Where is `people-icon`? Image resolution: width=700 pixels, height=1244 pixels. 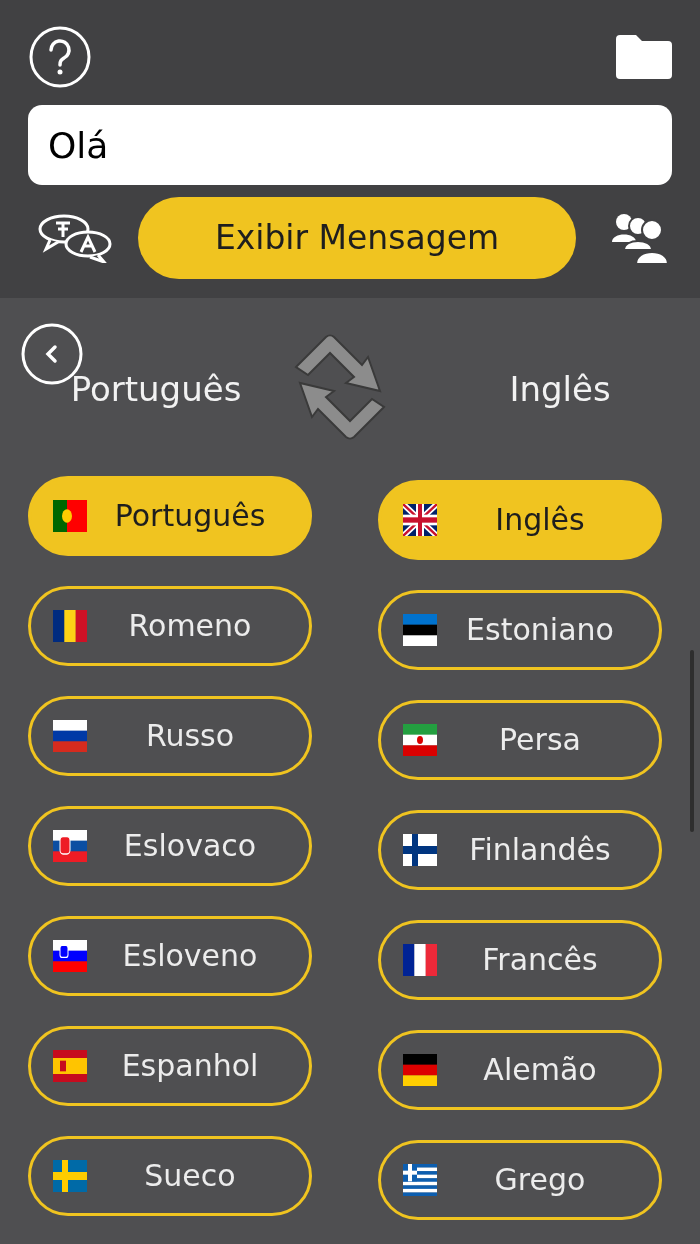 people-icon is located at coordinates (640, 238).